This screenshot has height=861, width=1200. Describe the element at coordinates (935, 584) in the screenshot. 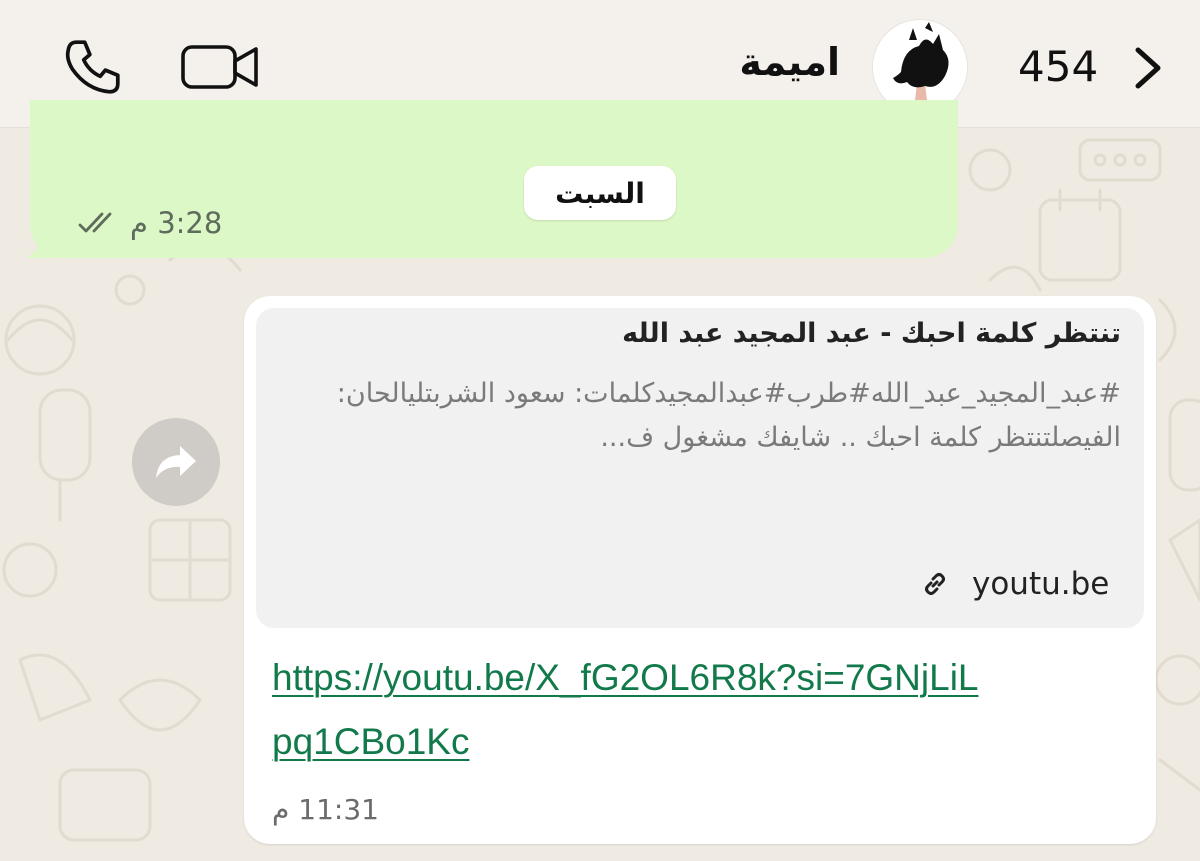

I see `link-icon` at that location.